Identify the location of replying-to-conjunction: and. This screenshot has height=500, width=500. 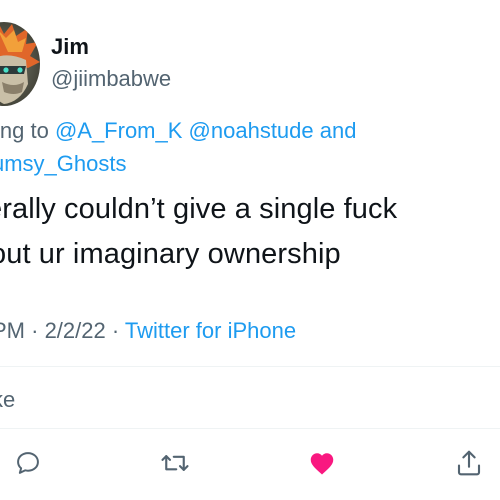
(338, 130).